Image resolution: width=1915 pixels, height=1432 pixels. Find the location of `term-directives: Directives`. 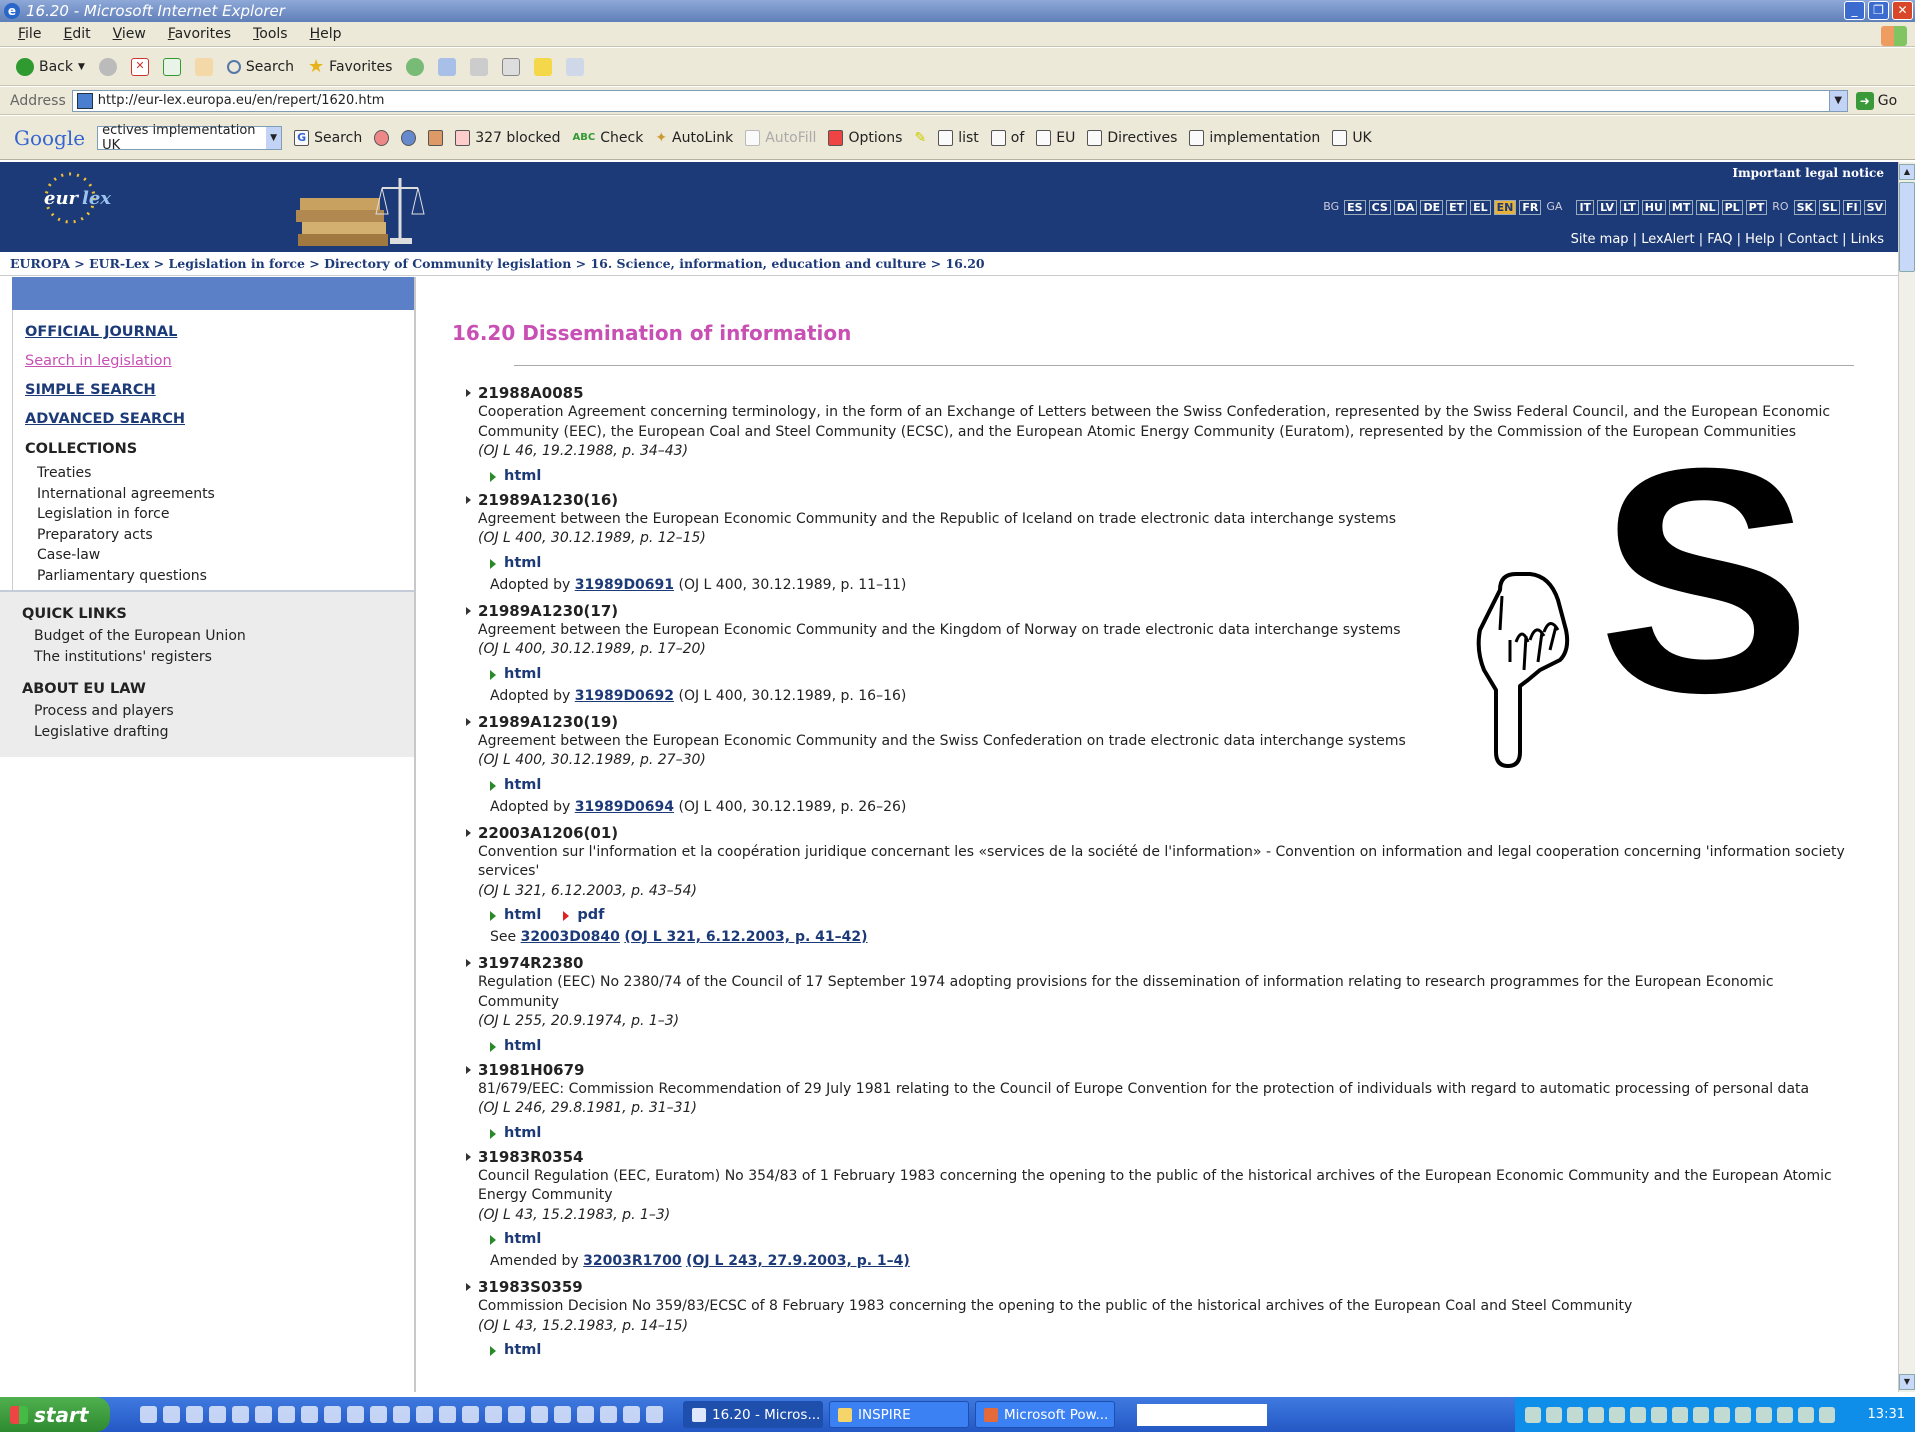

term-directives: Directives is located at coordinates (1132, 137).